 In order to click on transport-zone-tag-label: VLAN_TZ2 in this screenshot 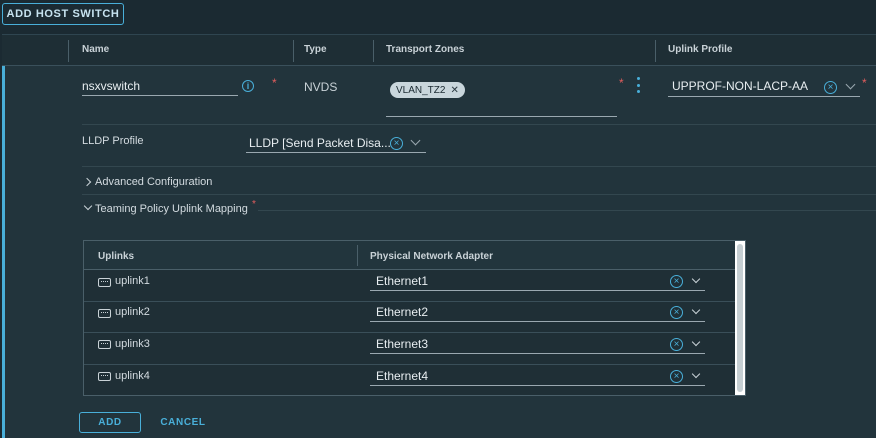, I will do `click(421, 90)`.